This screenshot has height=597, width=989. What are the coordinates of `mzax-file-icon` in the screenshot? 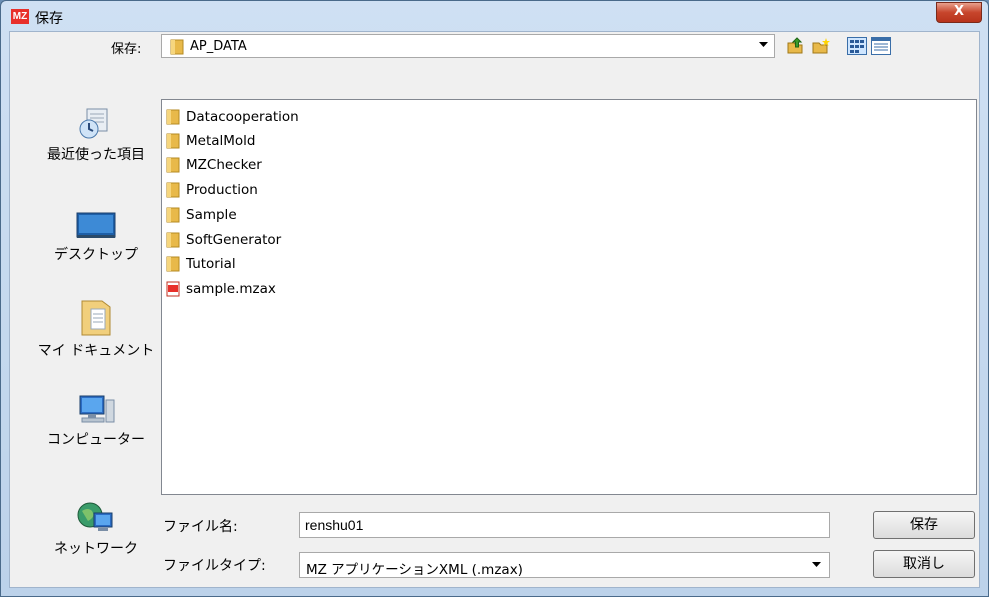 It's located at (173, 289).